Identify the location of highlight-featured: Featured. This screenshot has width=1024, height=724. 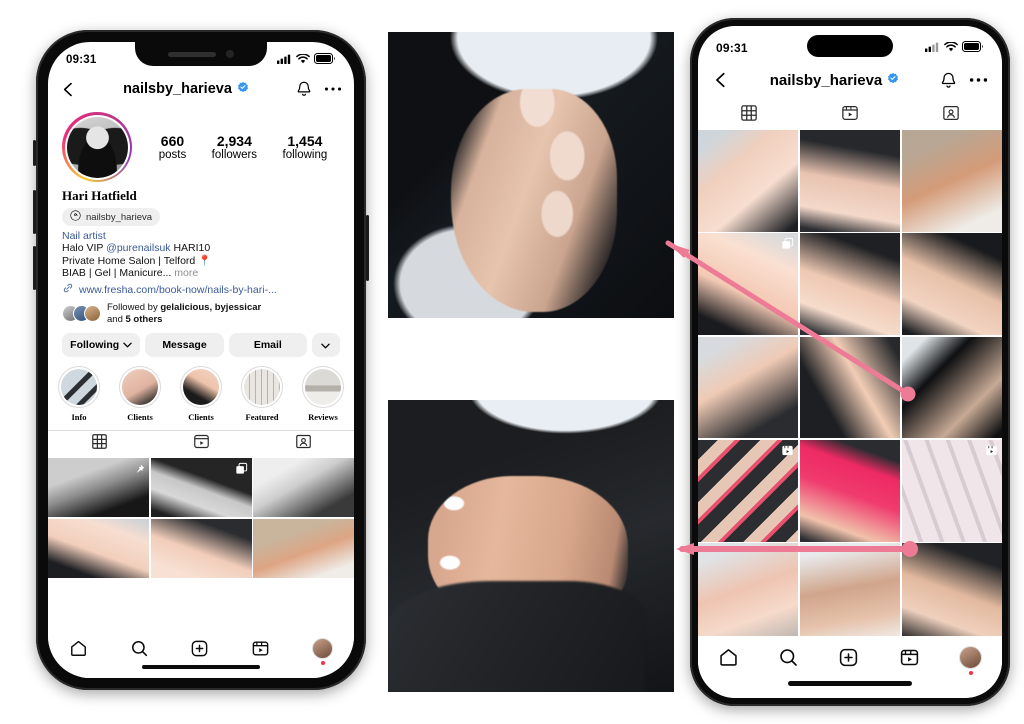
(262, 393).